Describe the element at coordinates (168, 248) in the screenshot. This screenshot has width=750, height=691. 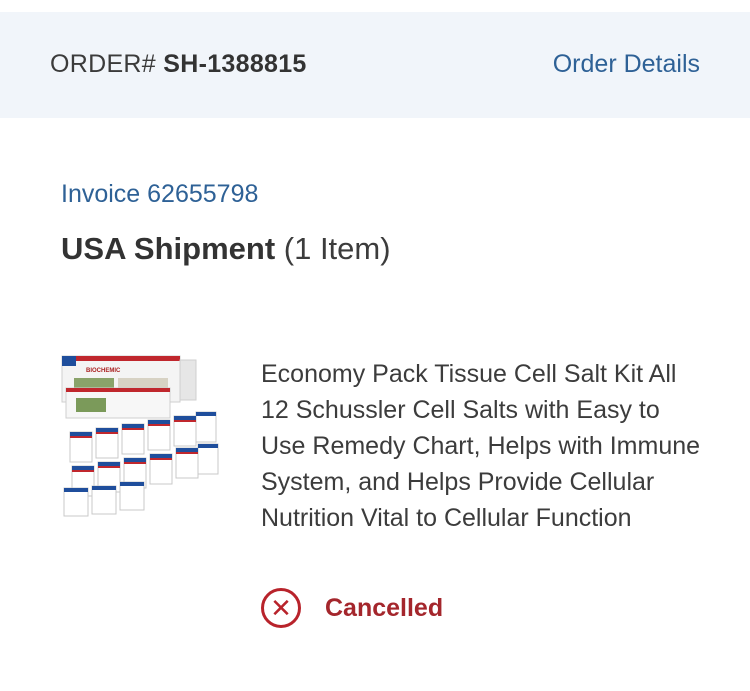
I see `shipment-title: USA Shipment` at that location.